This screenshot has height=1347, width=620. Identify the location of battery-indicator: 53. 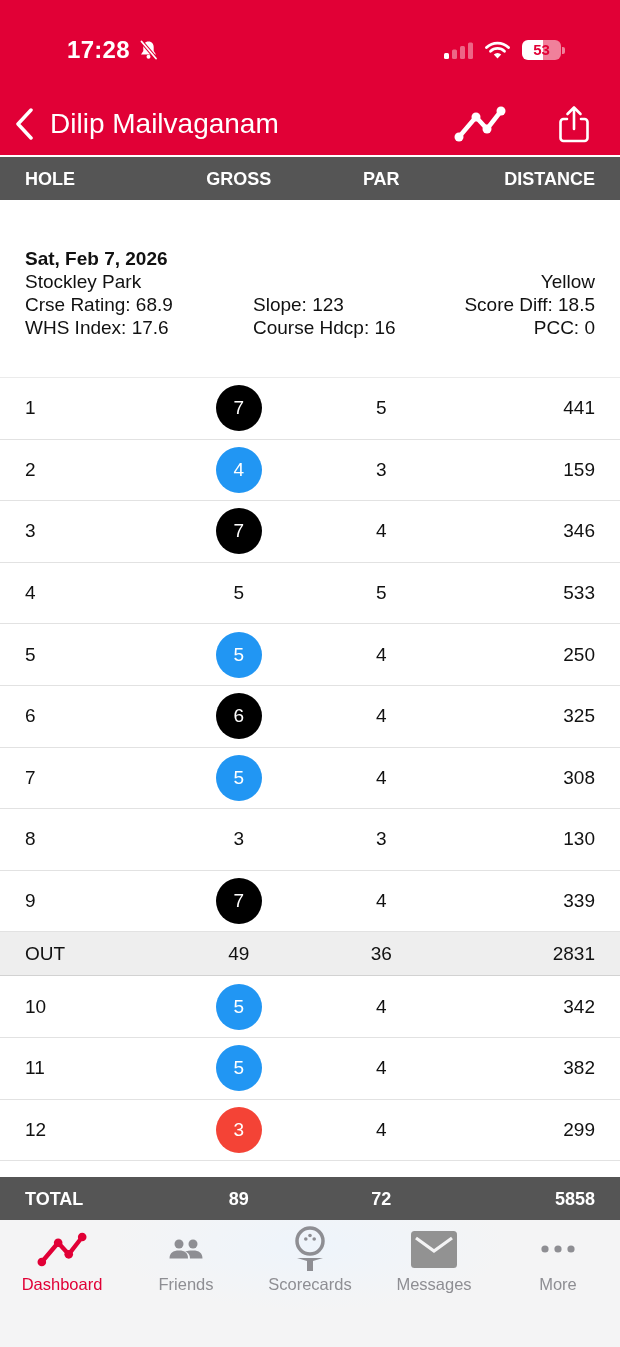
(543, 50).